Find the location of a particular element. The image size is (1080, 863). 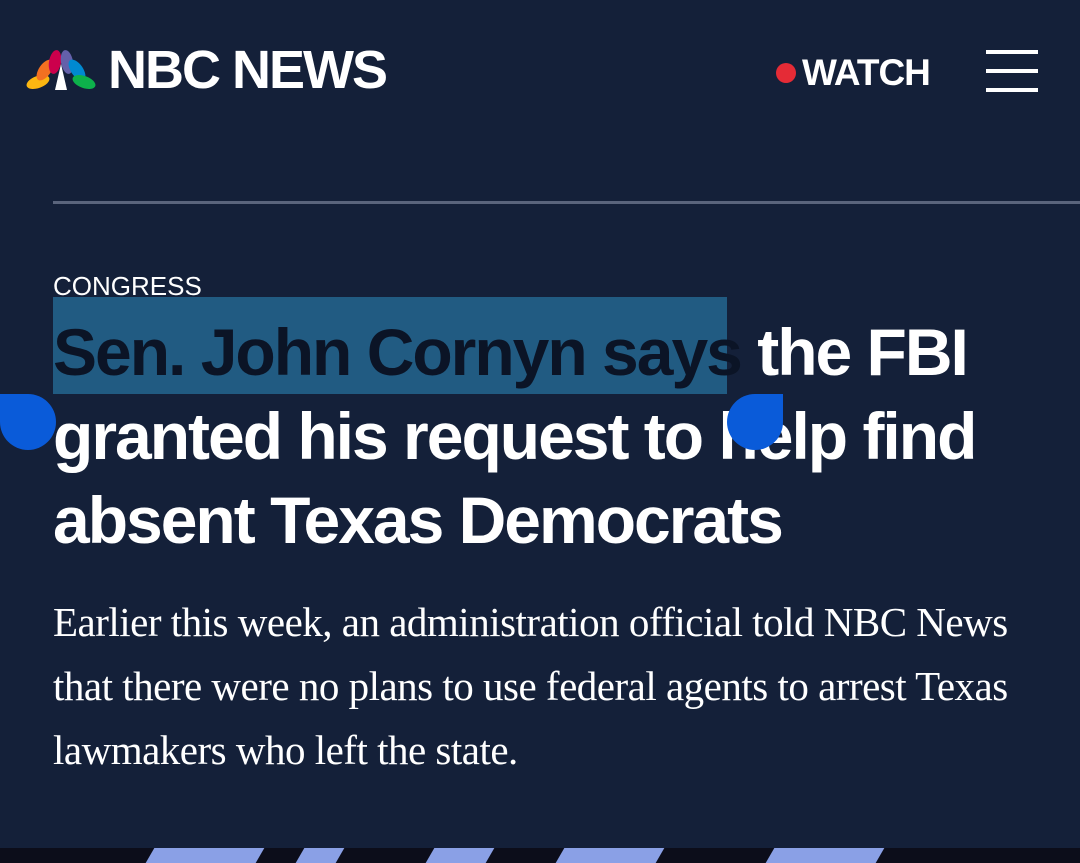

watch-label: WATCH is located at coordinates (866, 72).